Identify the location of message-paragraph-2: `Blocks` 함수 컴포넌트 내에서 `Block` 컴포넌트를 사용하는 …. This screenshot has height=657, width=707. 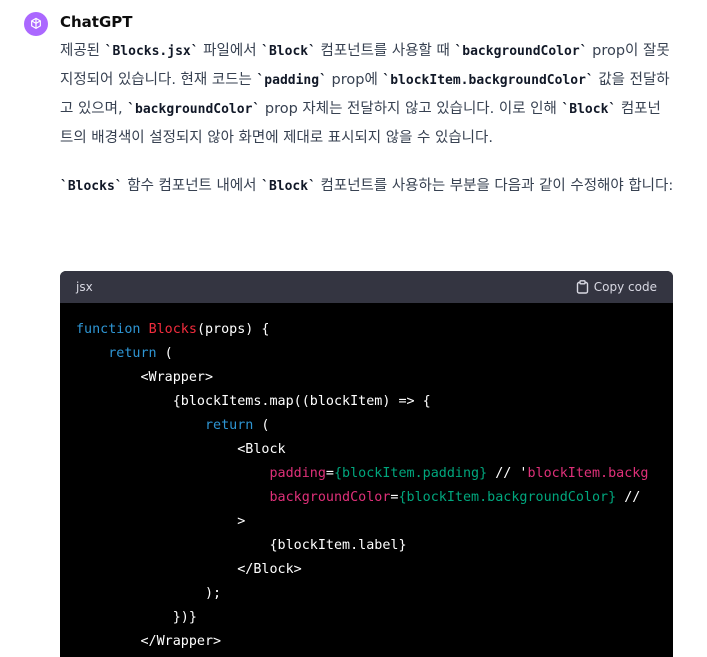
(367, 186).